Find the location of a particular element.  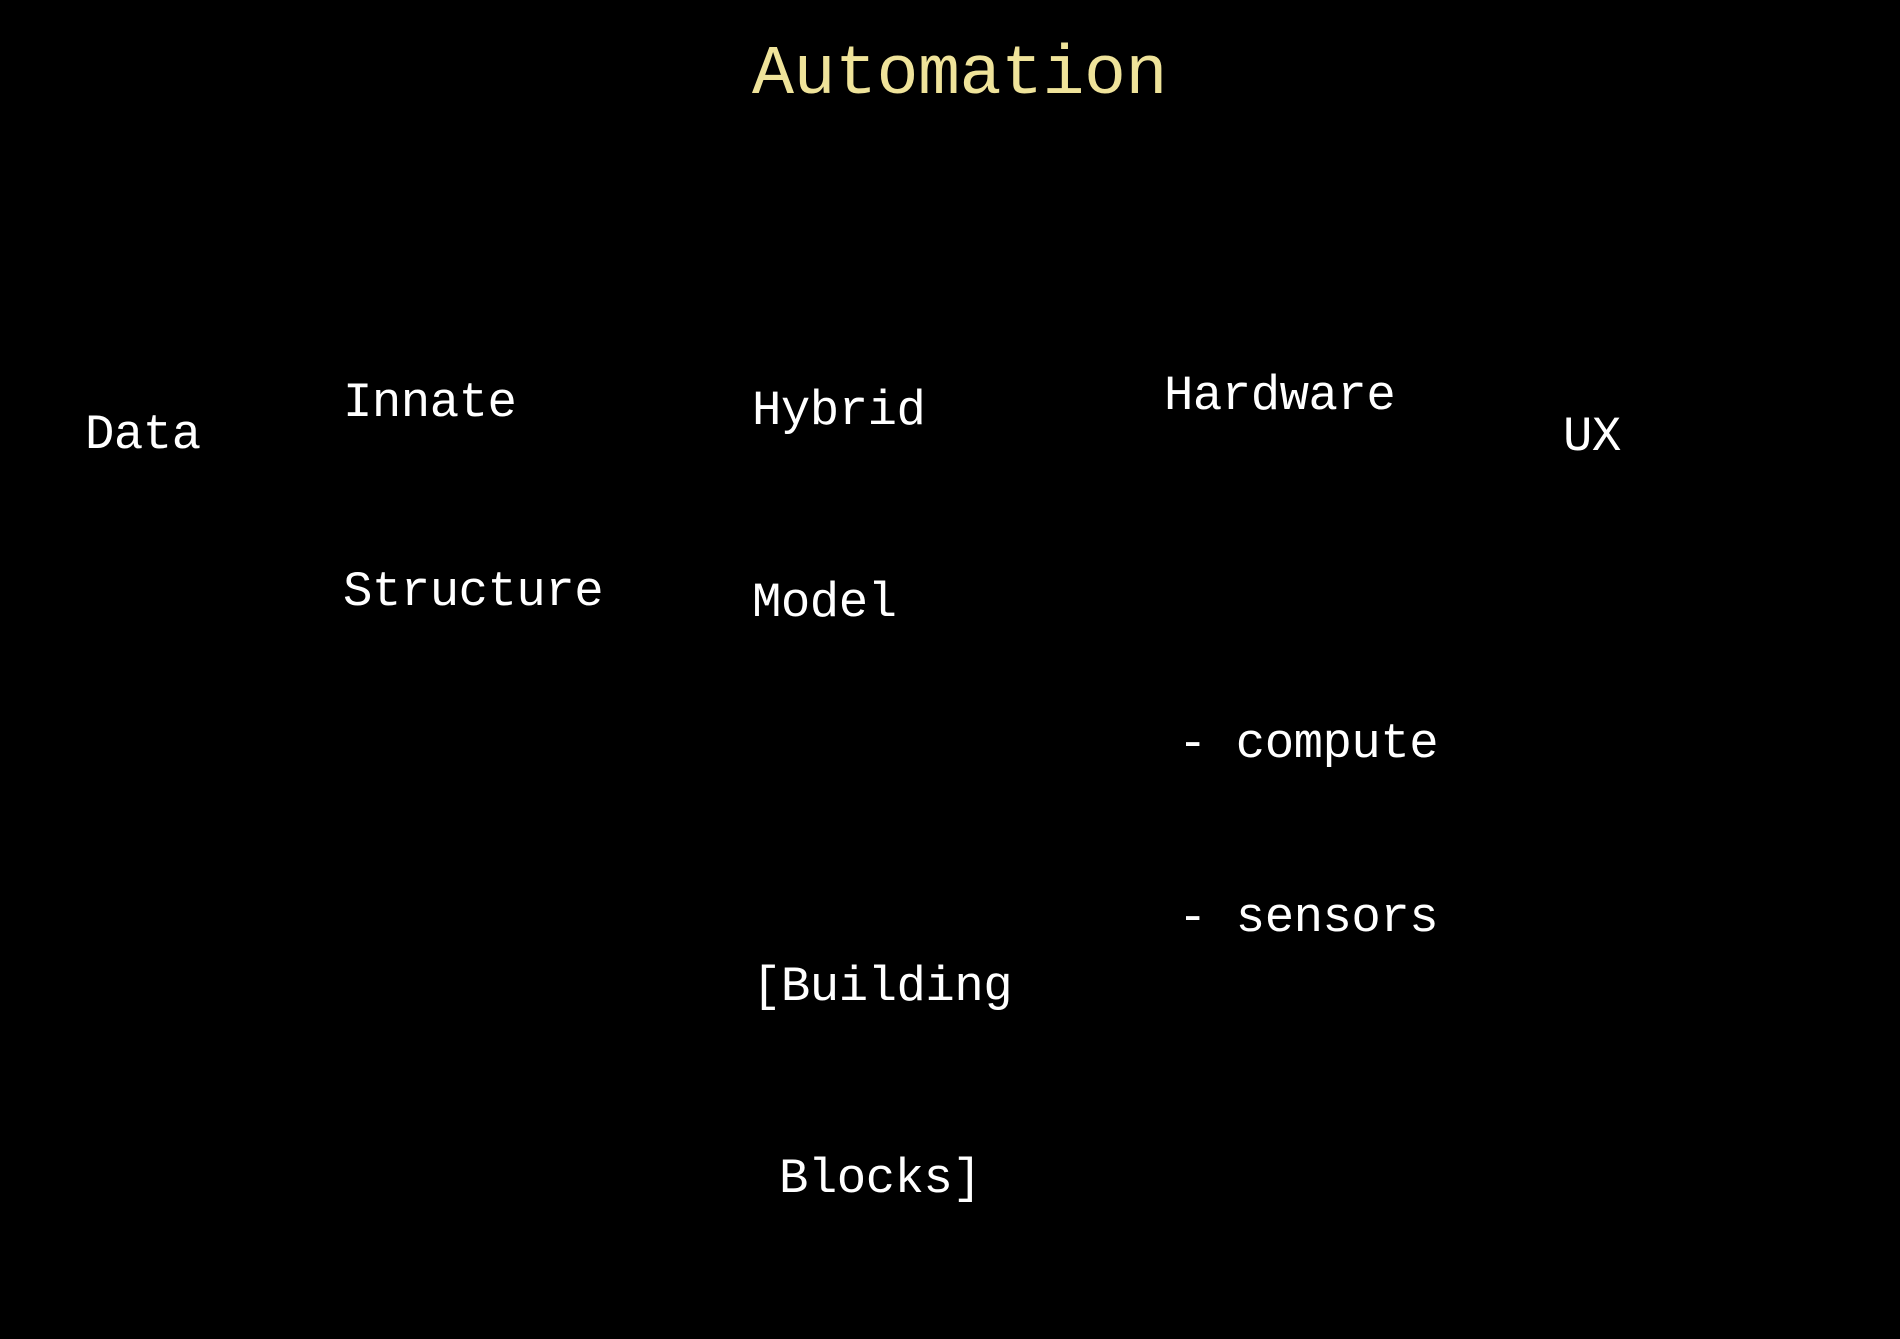

column-hybrid-model-heading-line-1: Hybrid is located at coordinates (839, 411).